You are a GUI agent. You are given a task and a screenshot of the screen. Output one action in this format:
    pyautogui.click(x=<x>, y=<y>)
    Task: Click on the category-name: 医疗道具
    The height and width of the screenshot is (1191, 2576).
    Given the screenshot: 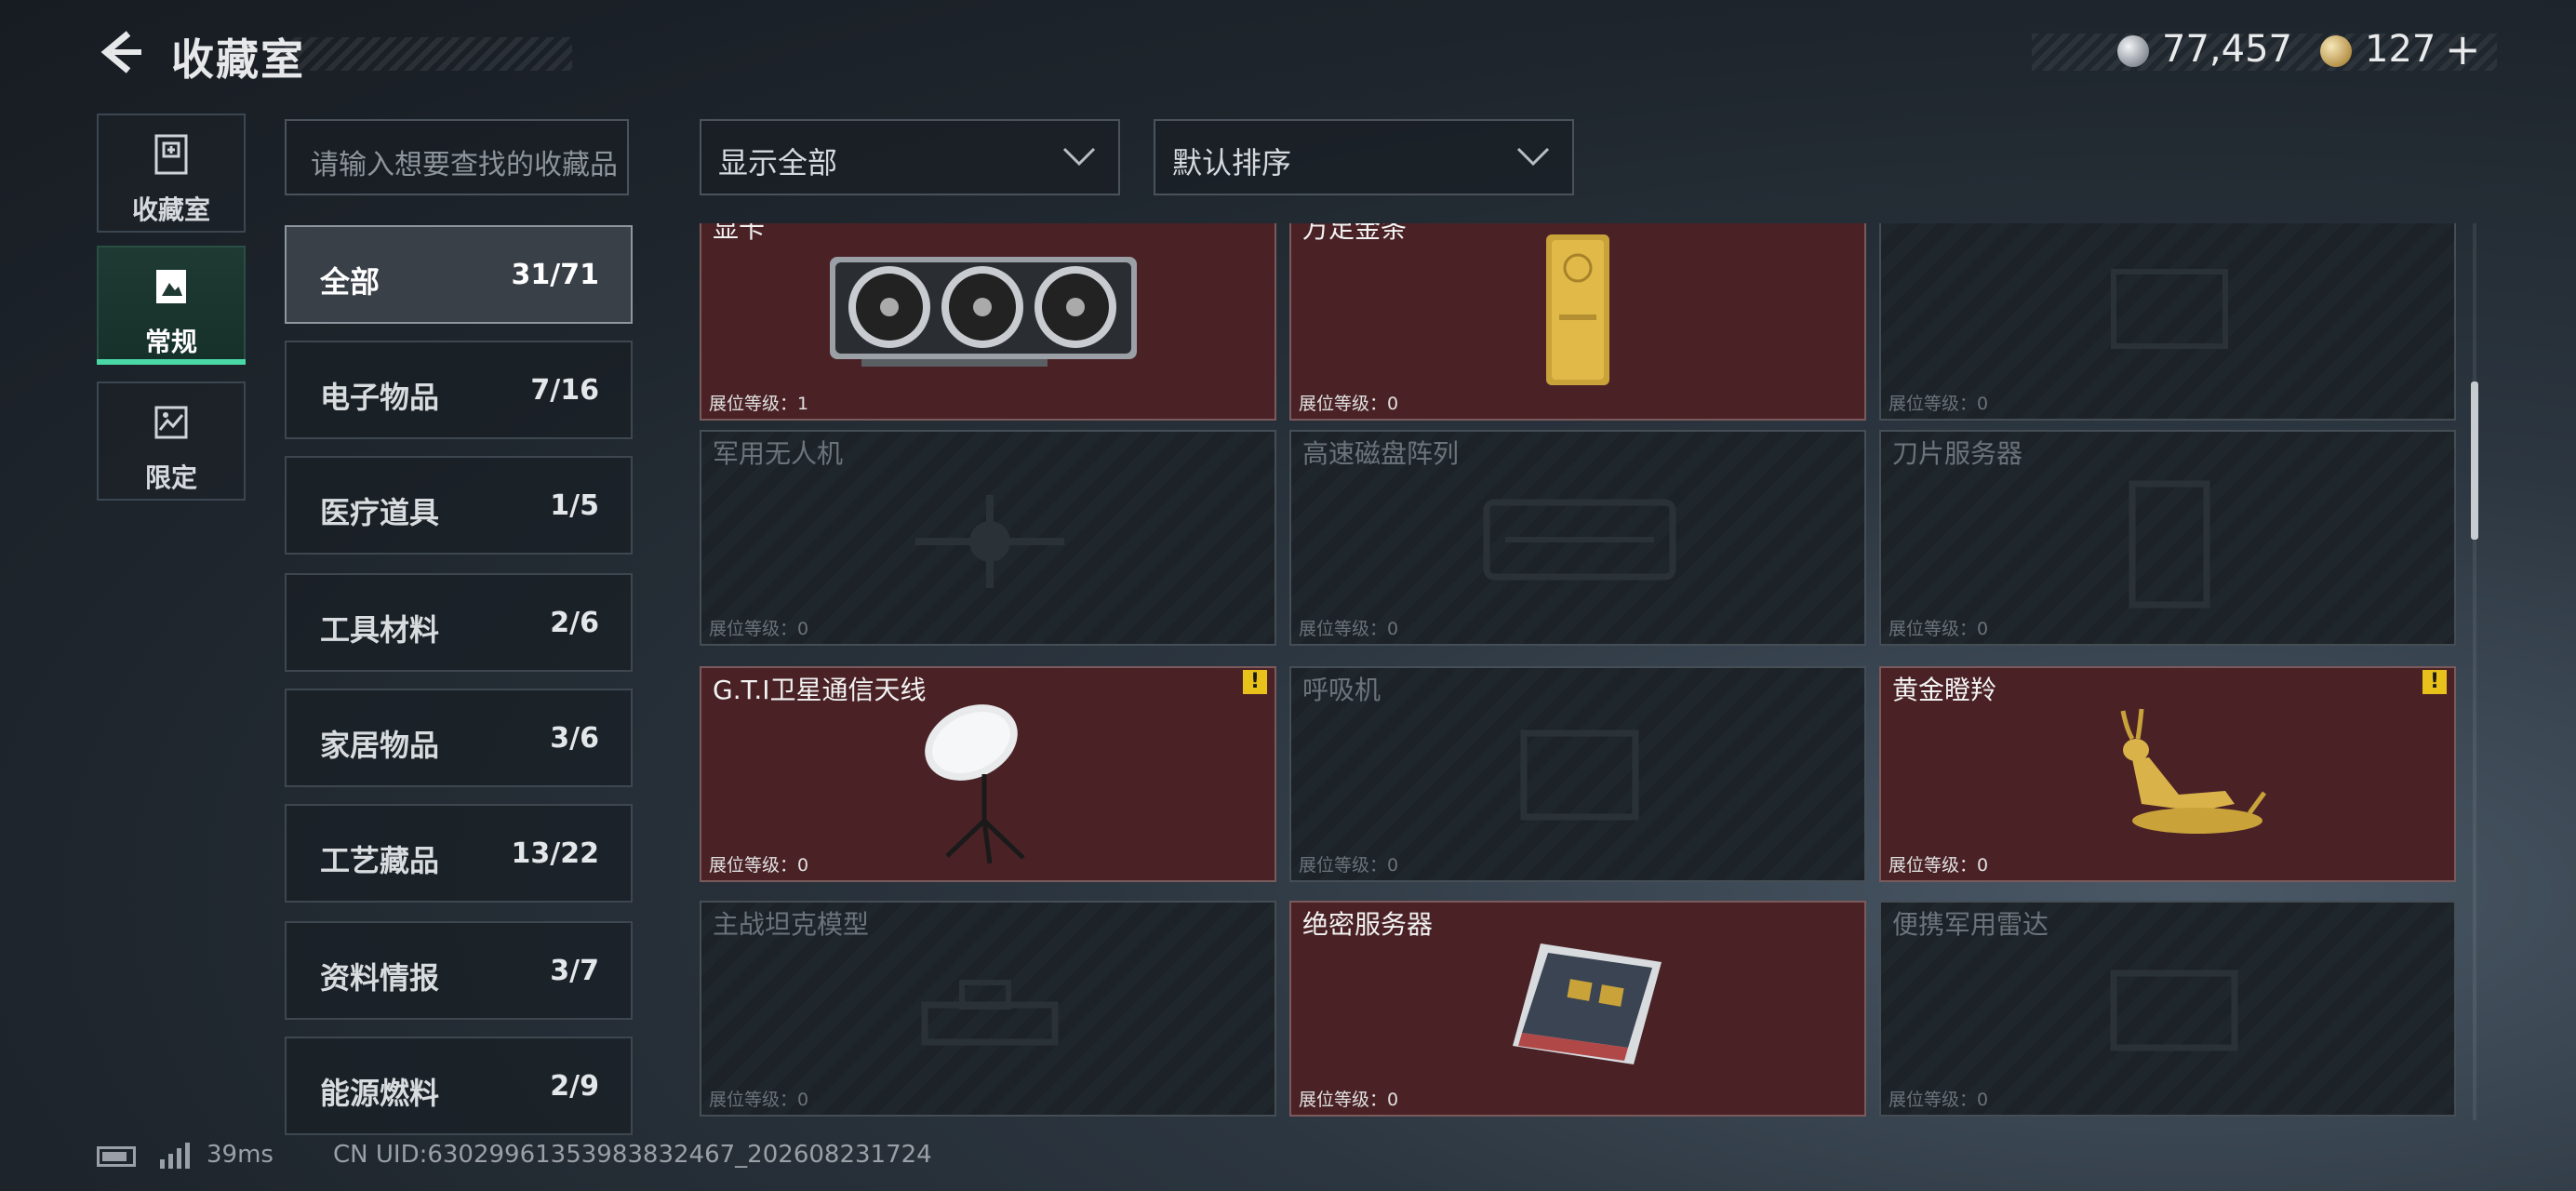 What is the action you would take?
    pyautogui.click(x=380, y=512)
    